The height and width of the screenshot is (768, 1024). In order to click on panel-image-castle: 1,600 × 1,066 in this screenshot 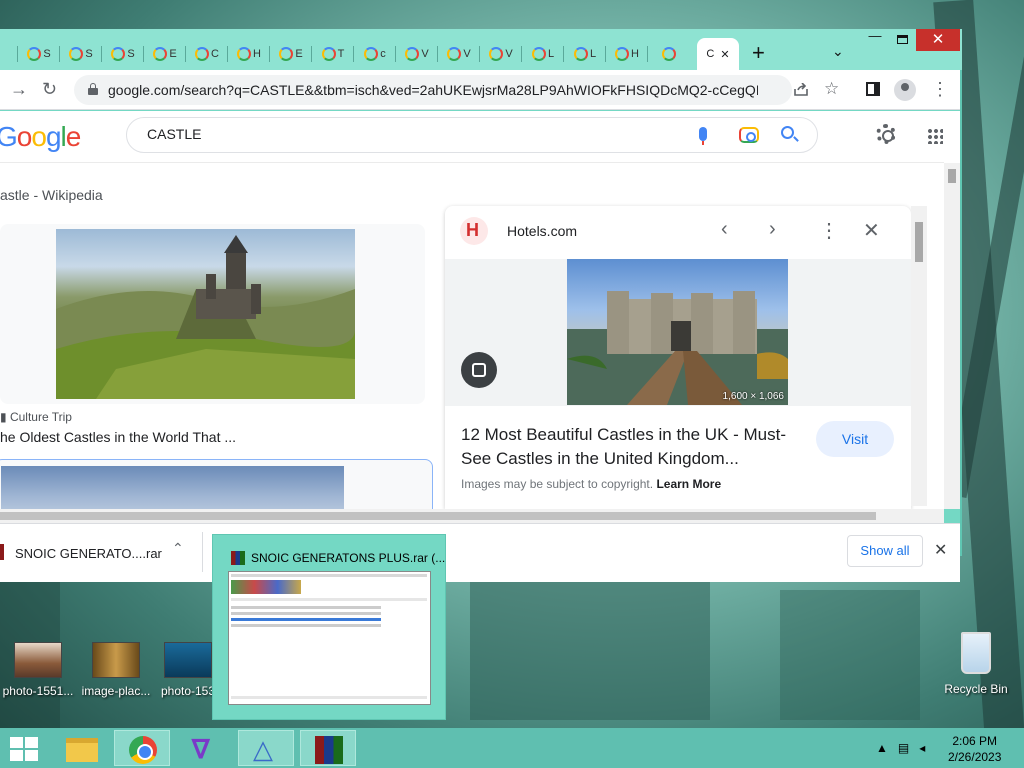, I will do `click(677, 332)`.